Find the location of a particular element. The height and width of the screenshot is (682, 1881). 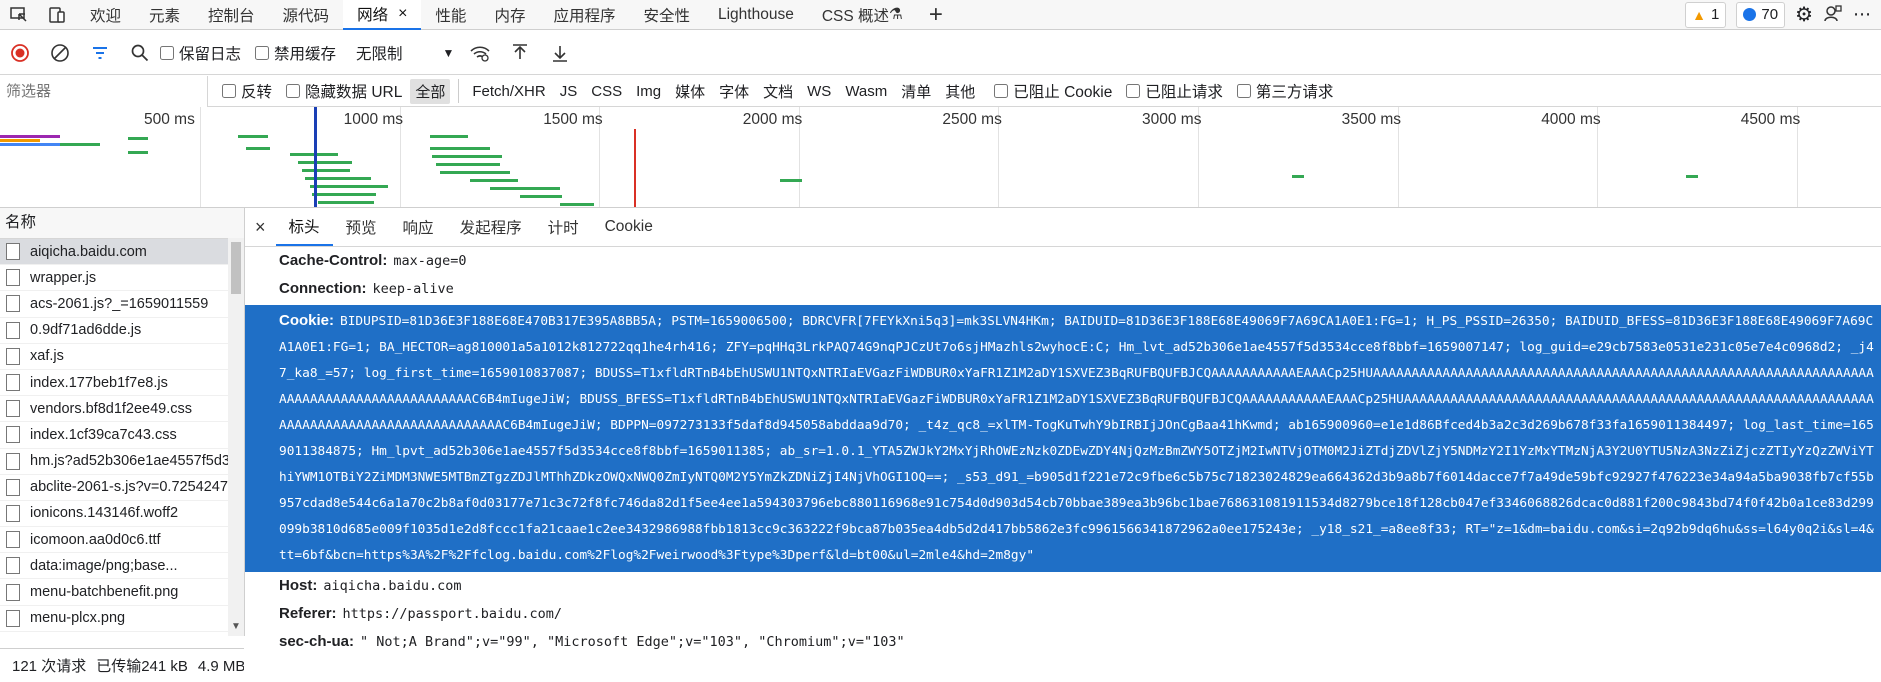

settings-gear-icon: ⚙ is located at coordinates (1804, 14).